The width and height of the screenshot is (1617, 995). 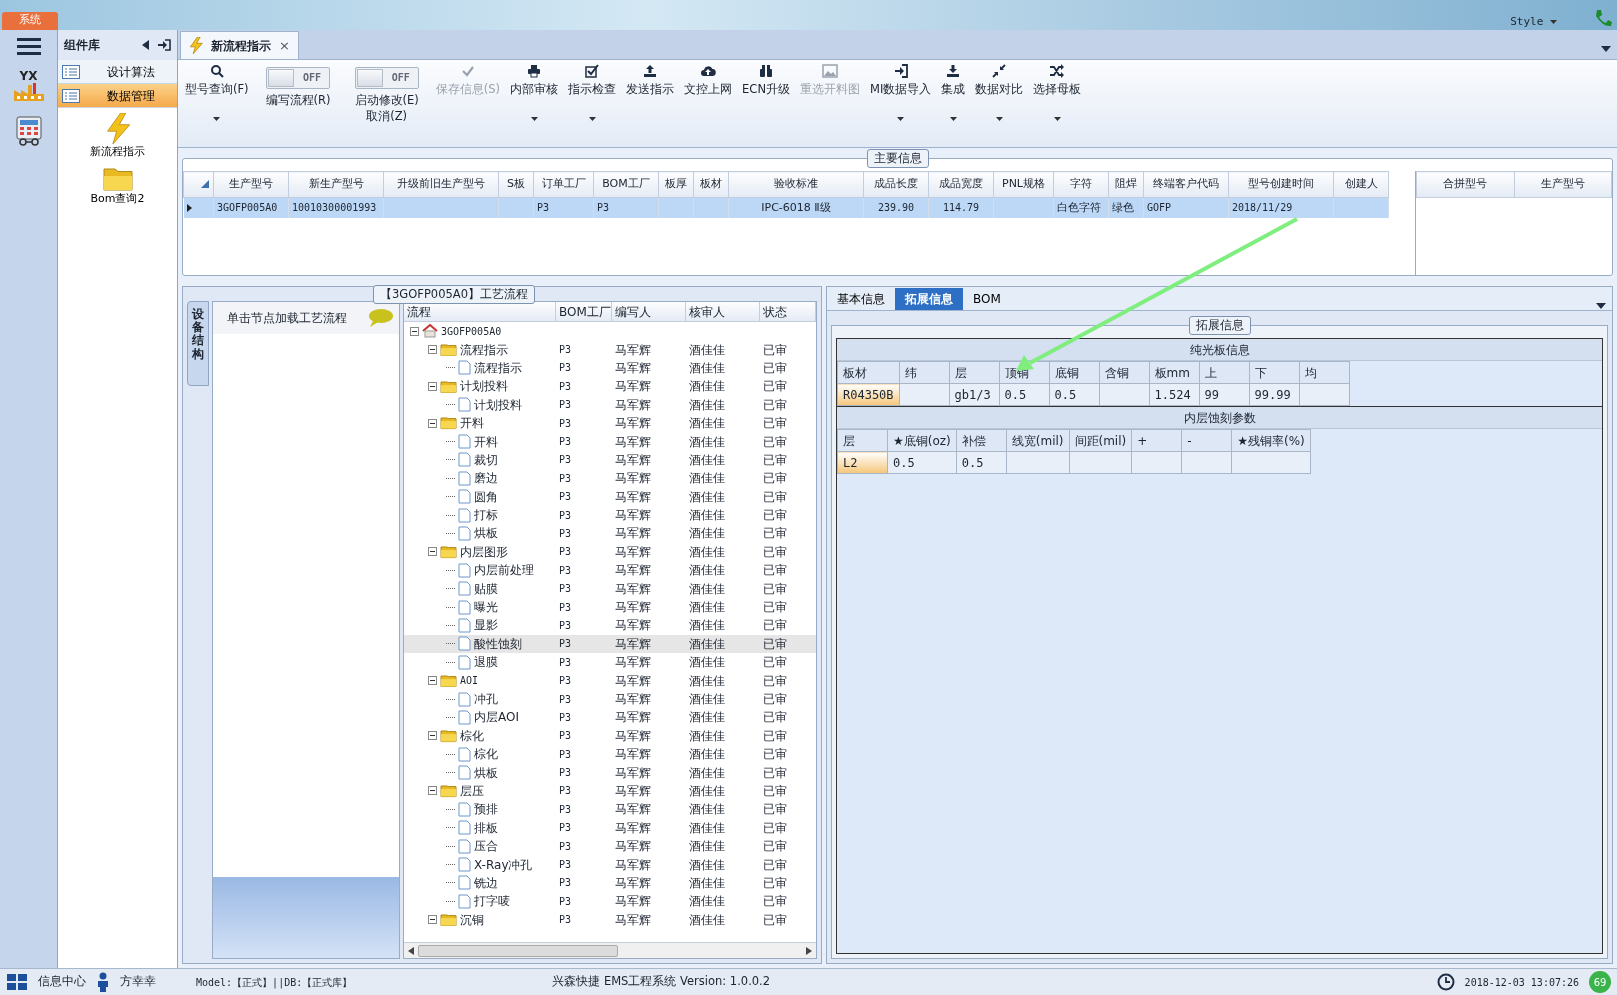 I want to click on column-header: 验收标准, so click(x=796, y=184).